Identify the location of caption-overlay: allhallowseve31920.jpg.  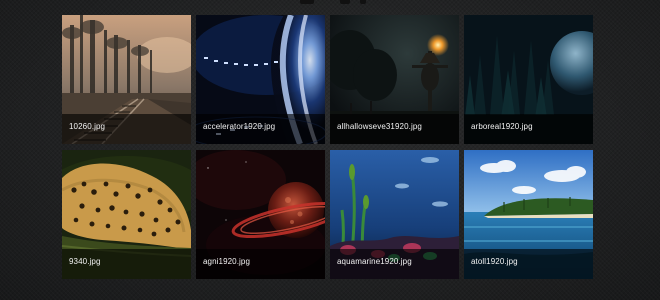
(394, 129).